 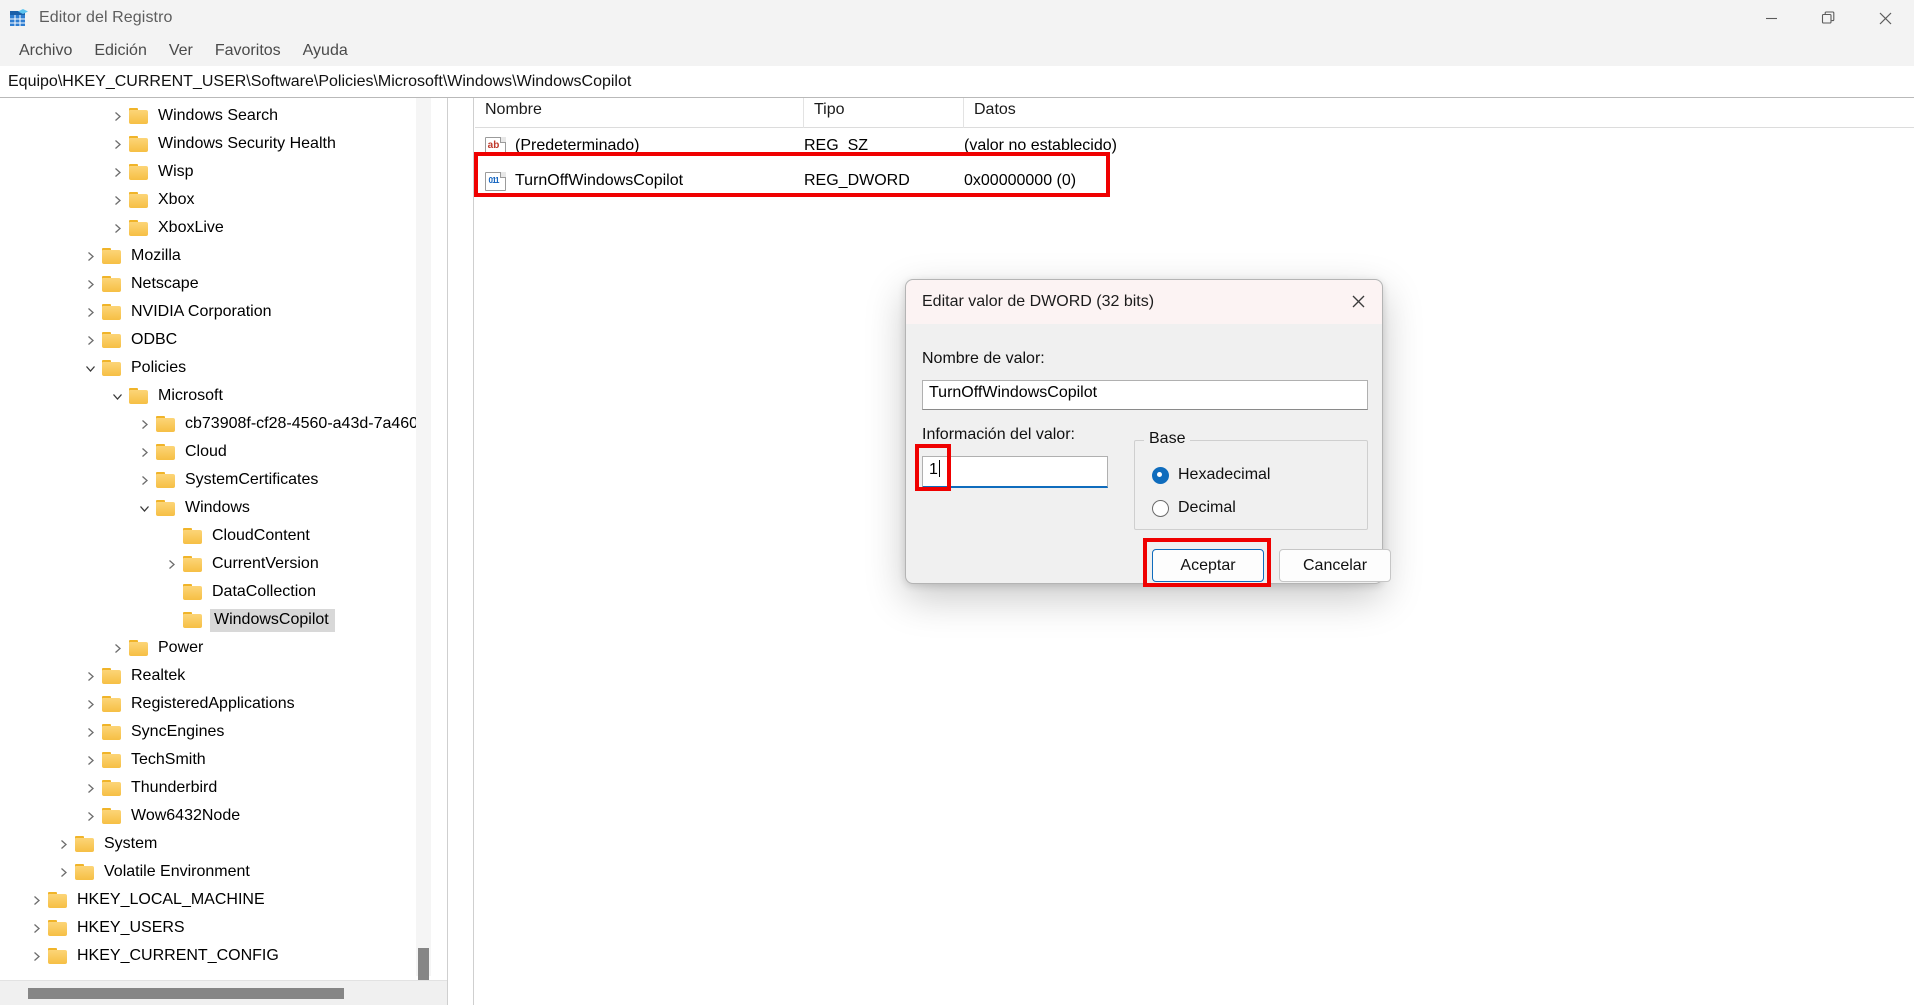 What do you see at coordinates (215, 648) in the screenshot?
I see `tree-item: Power` at bounding box center [215, 648].